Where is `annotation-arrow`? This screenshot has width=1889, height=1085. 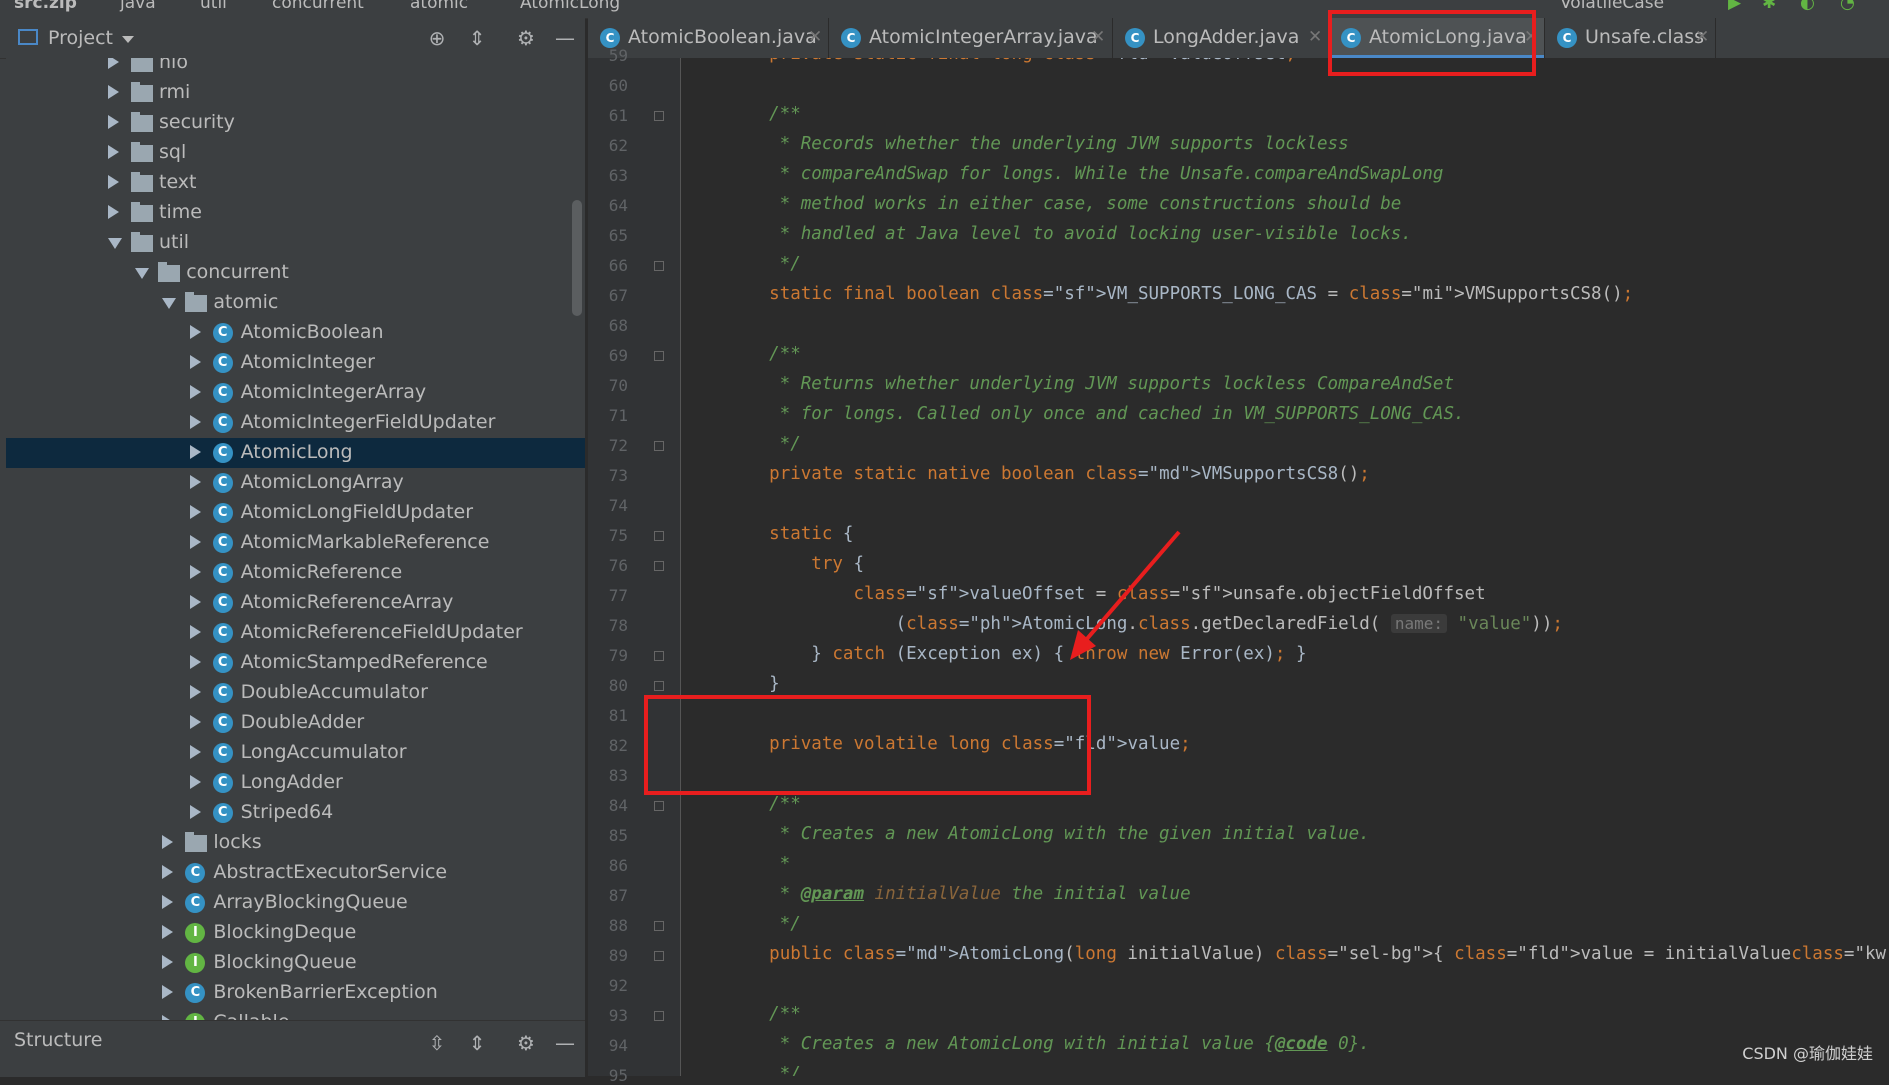
annotation-arrow is located at coordinates (1125, 595).